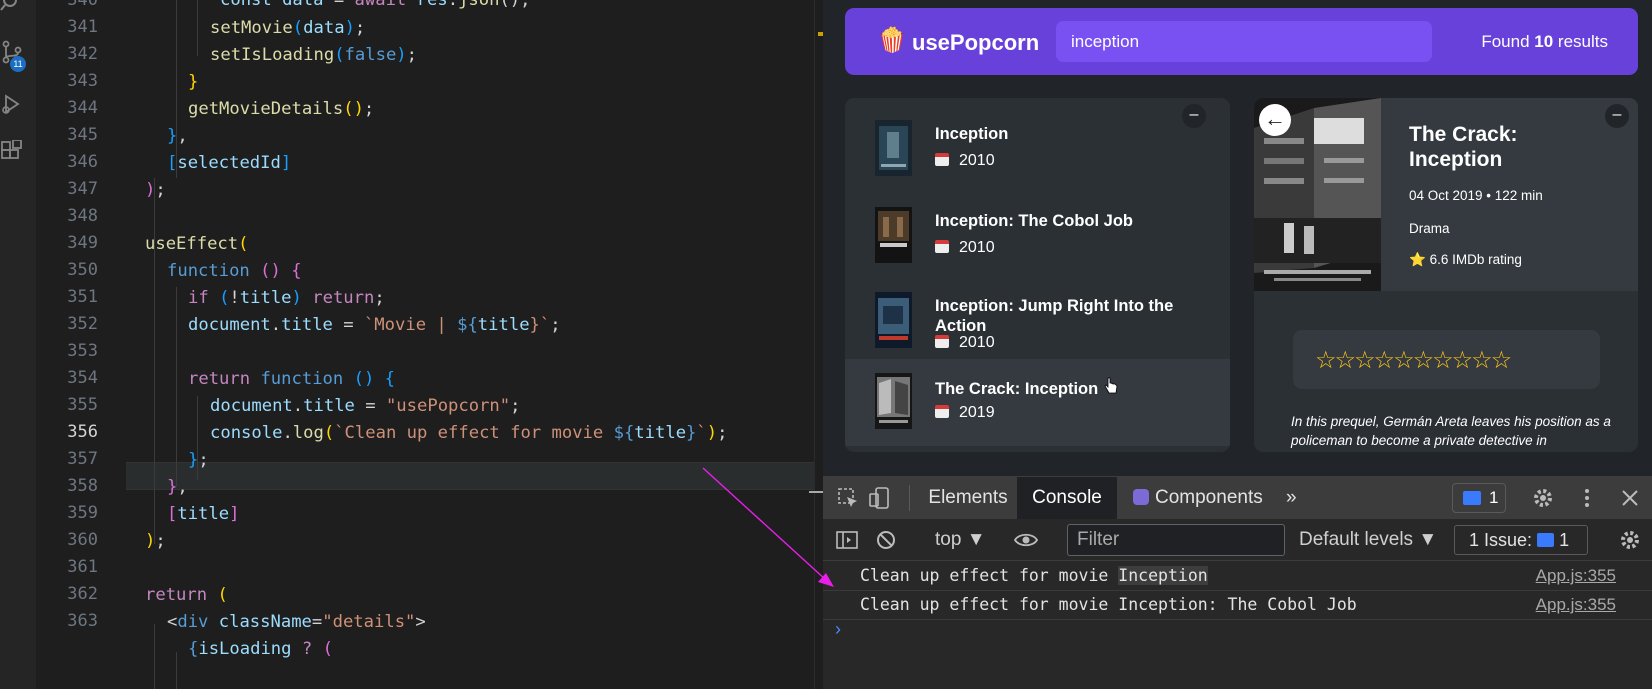 The image size is (1652, 689). I want to click on movie-item-selected: The Crack: Inception 2019, so click(1037, 402).